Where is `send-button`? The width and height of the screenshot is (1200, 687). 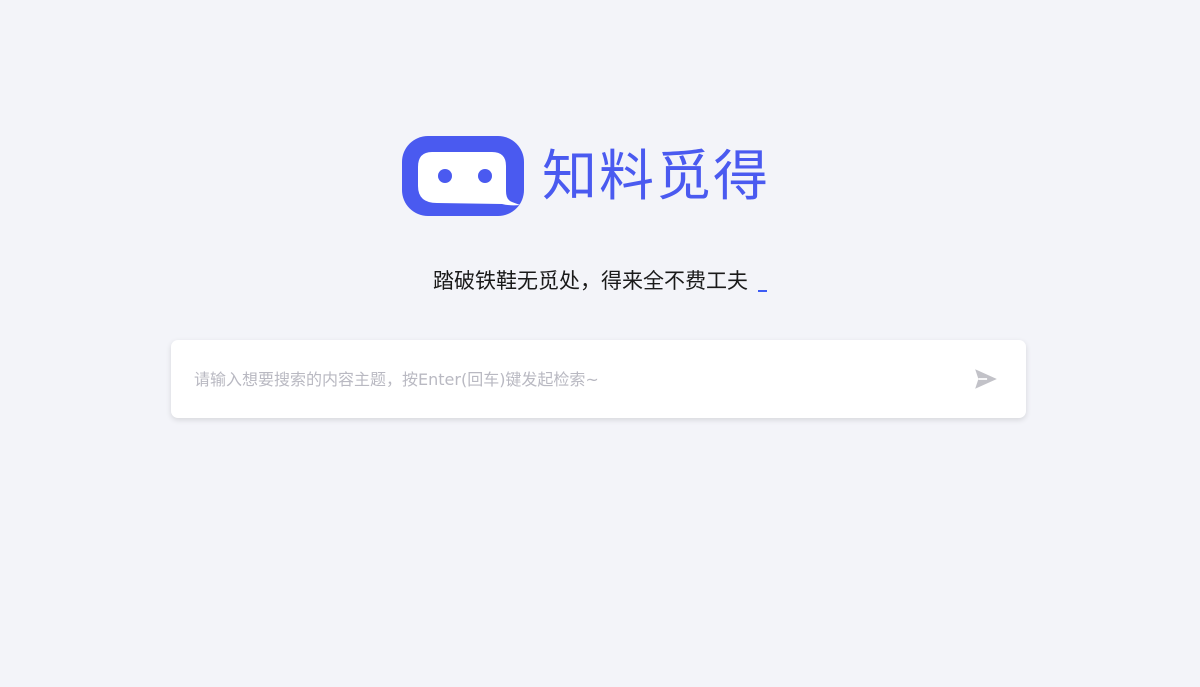 send-button is located at coordinates (986, 379).